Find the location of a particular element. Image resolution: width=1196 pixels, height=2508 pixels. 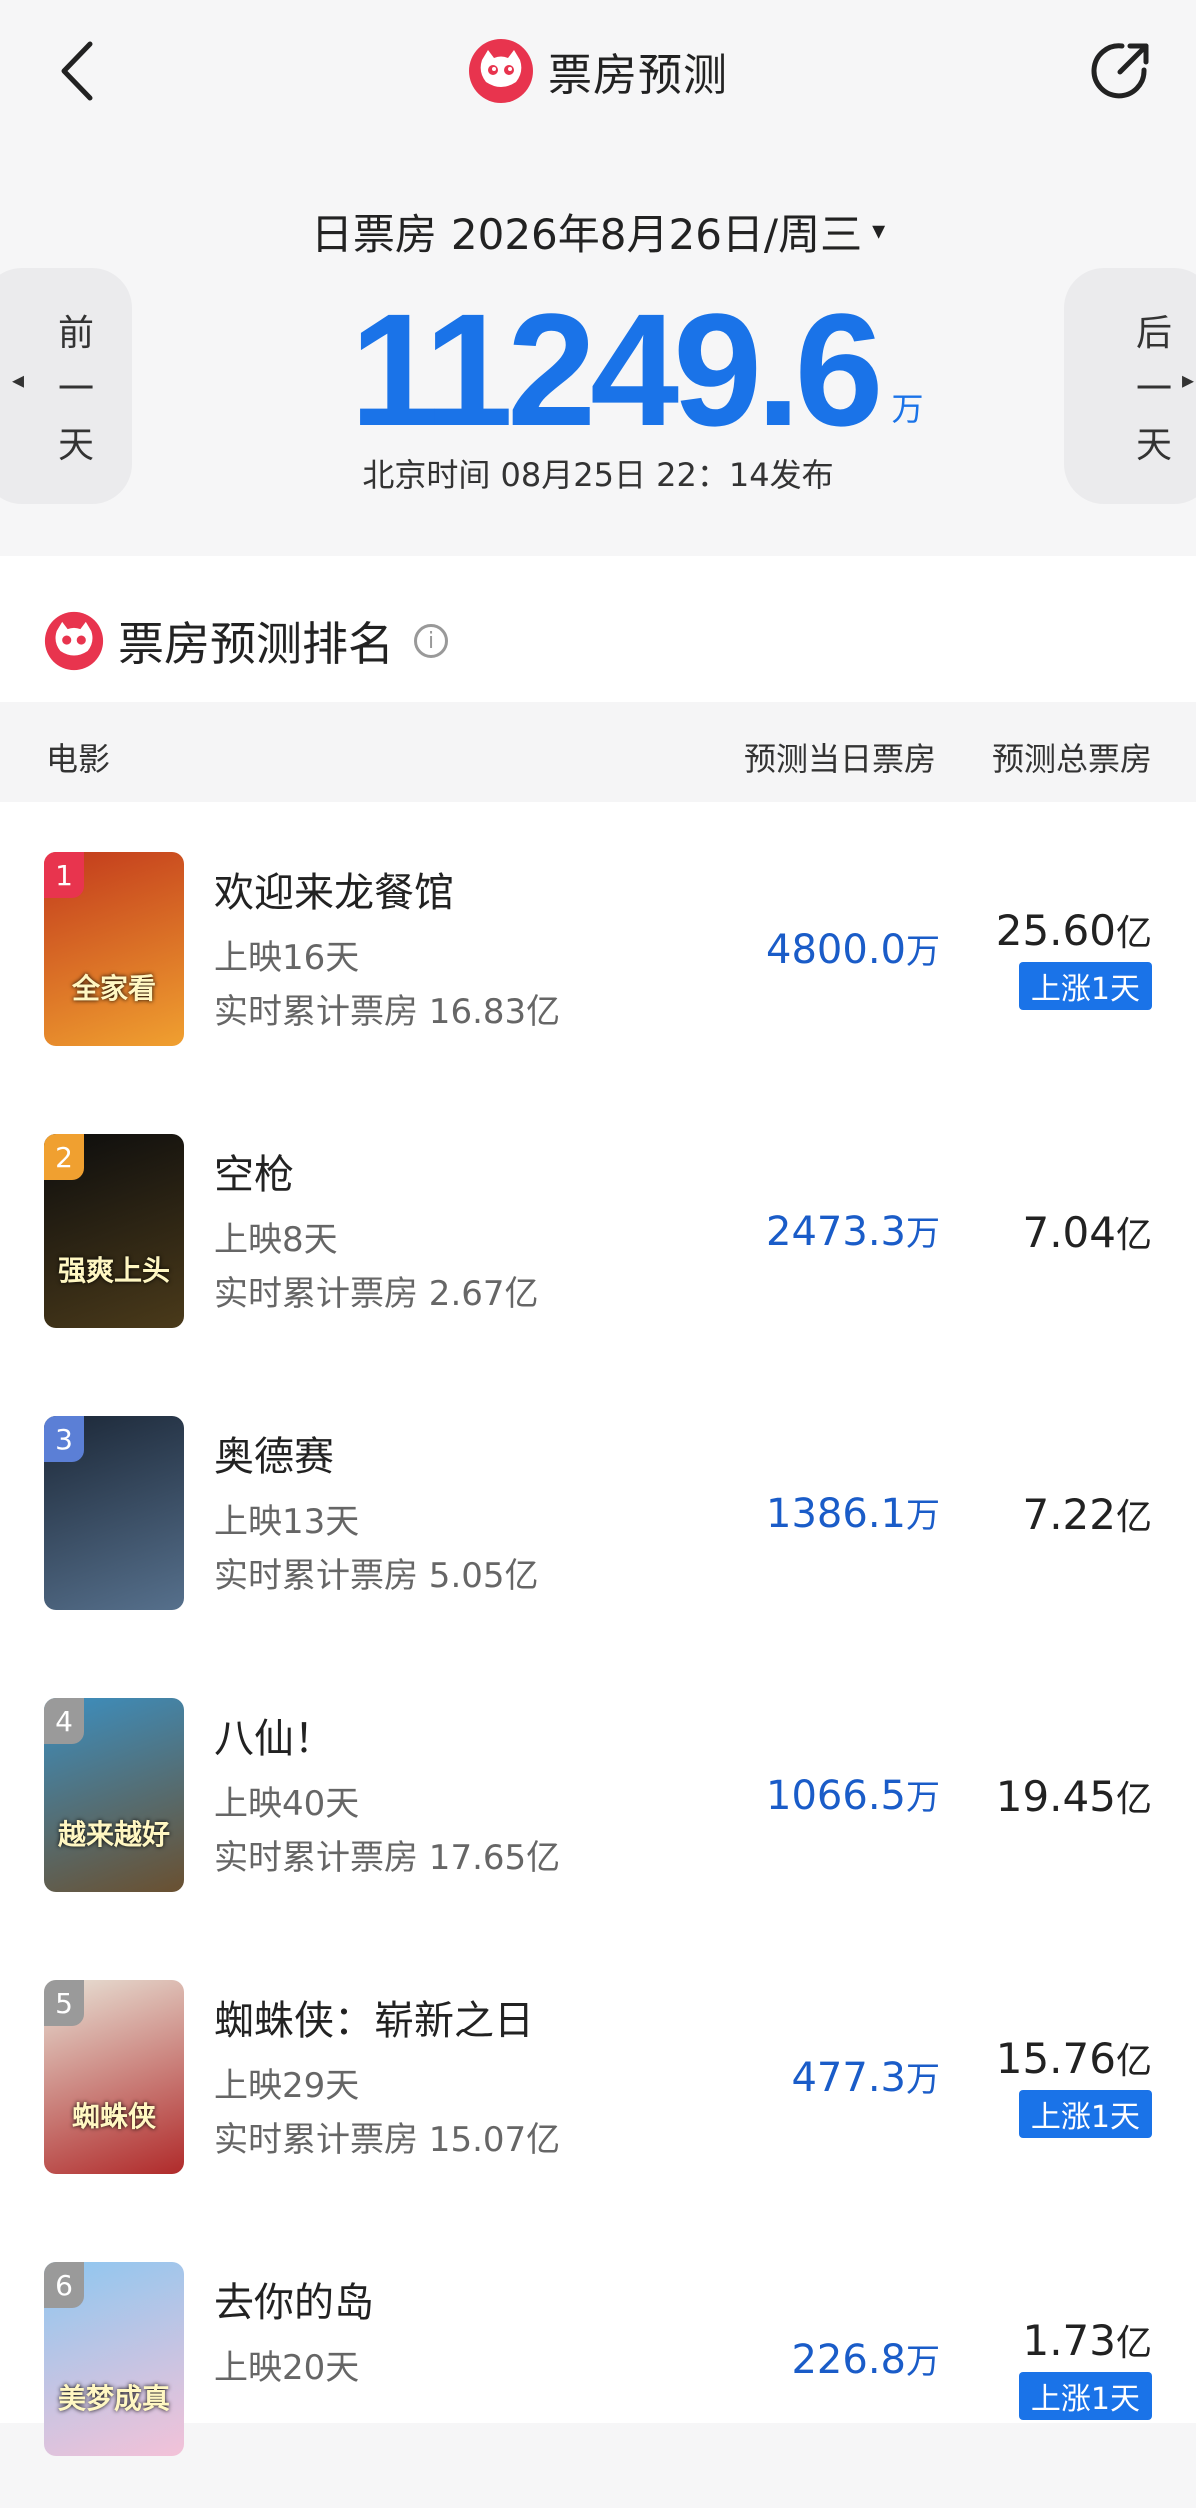

movie-poster: 美梦成真 6 is located at coordinates (114, 2359).